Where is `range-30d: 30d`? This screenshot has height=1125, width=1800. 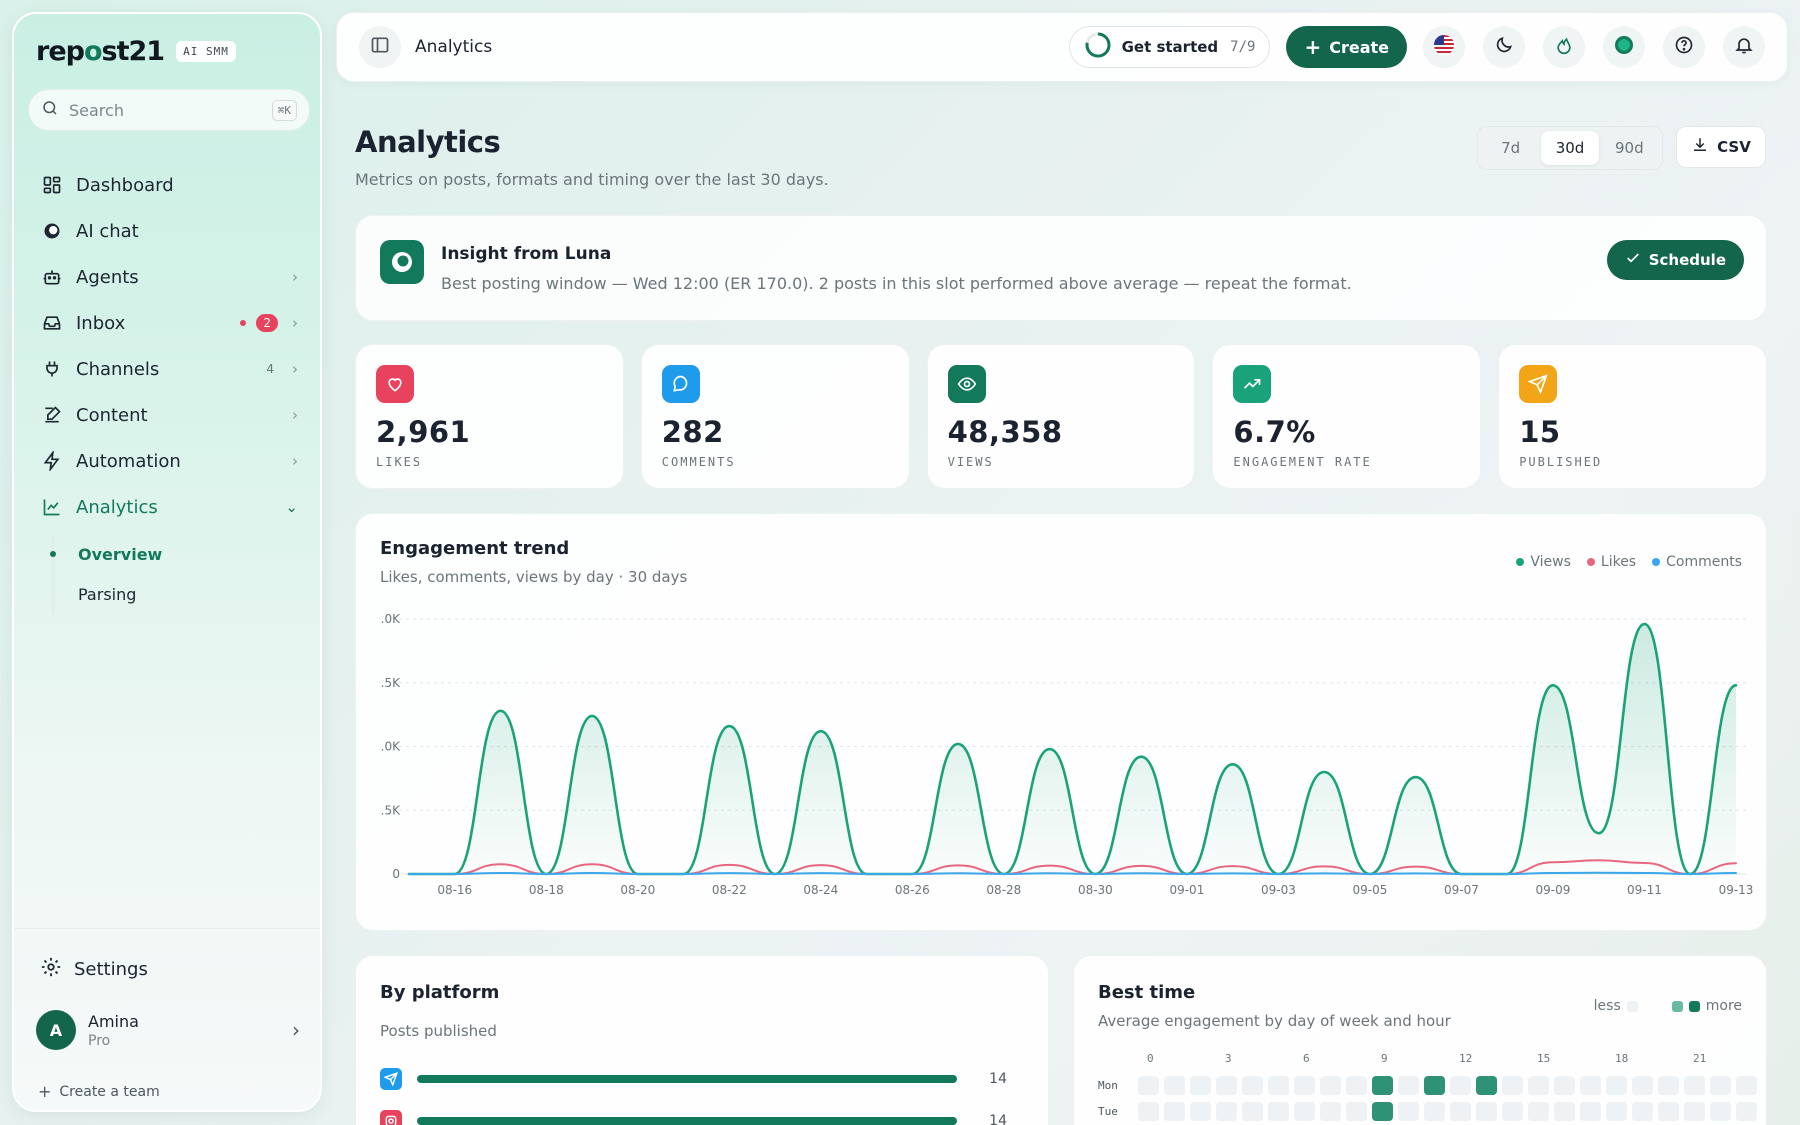 range-30d: 30d is located at coordinates (1570, 148).